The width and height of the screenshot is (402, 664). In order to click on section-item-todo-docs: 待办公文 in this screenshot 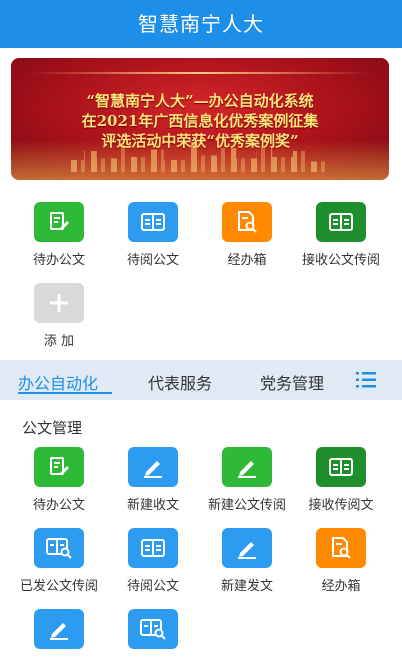, I will do `click(59, 480)`.